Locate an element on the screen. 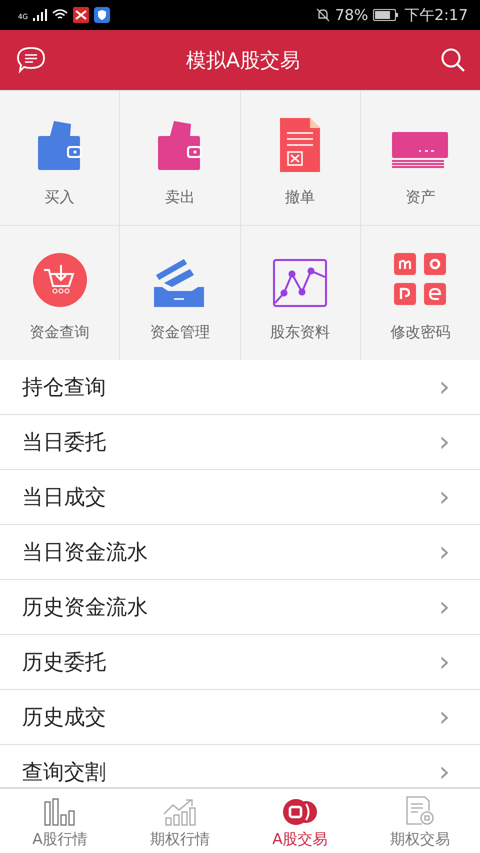  search-button is located at coordinates (453, 60).